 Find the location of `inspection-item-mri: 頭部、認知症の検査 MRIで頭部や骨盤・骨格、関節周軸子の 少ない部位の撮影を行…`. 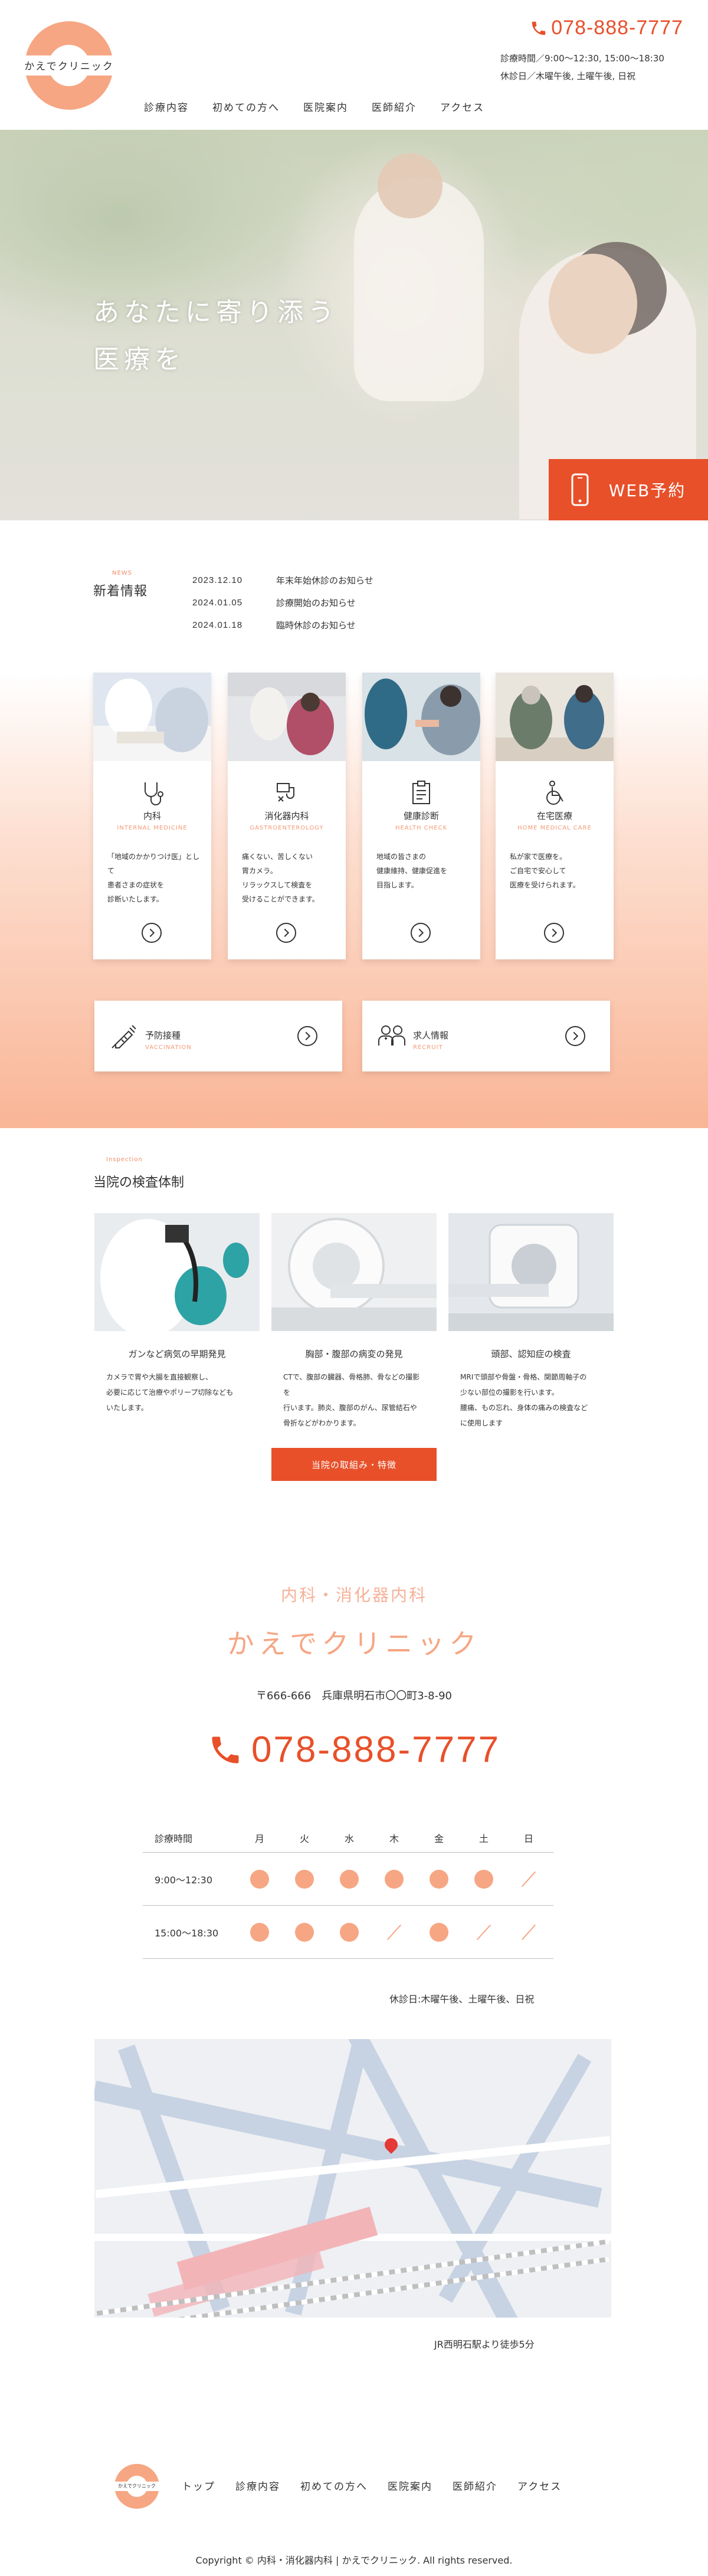

inspection-item-mri: 頭部、認知症の検査 MRIで頭部や骨盤・骨格、関節周軸子の 少ない部位の撮影を行… is located at coordinates (531, 1322).